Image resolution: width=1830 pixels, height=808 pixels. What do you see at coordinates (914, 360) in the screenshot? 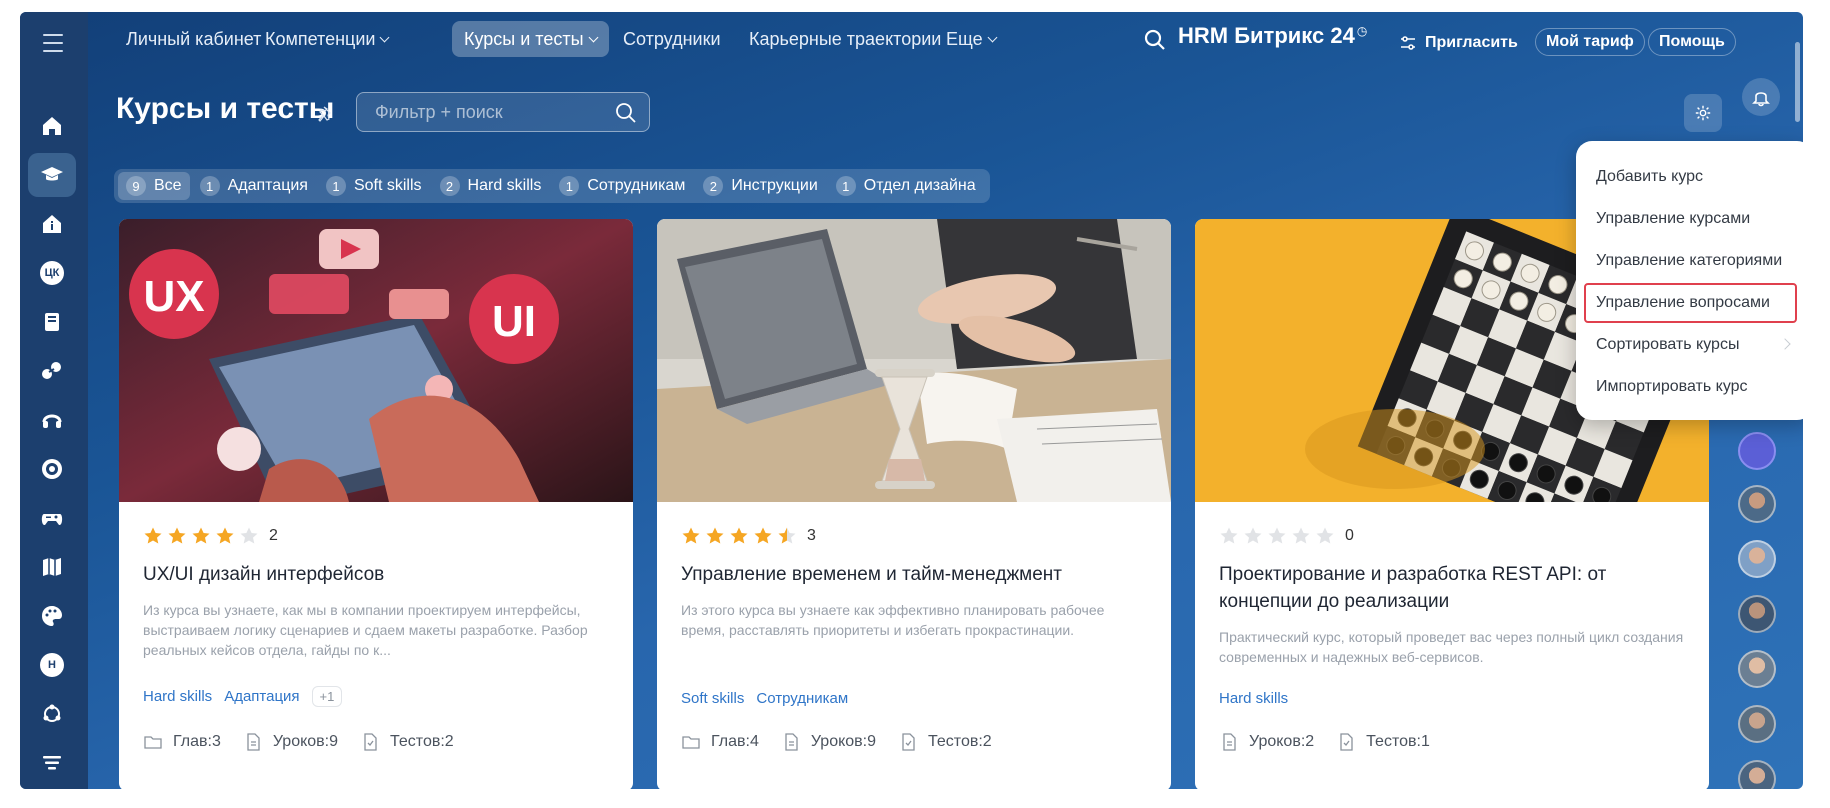
I see `course-image-time-management` at bounding box center [914, 360].